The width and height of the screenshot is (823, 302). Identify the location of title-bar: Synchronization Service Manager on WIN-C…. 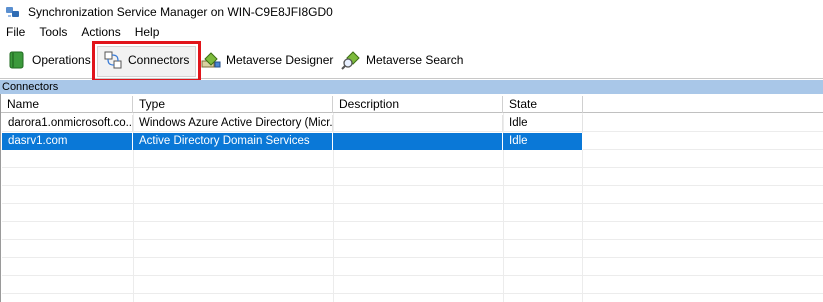
(411, 11).